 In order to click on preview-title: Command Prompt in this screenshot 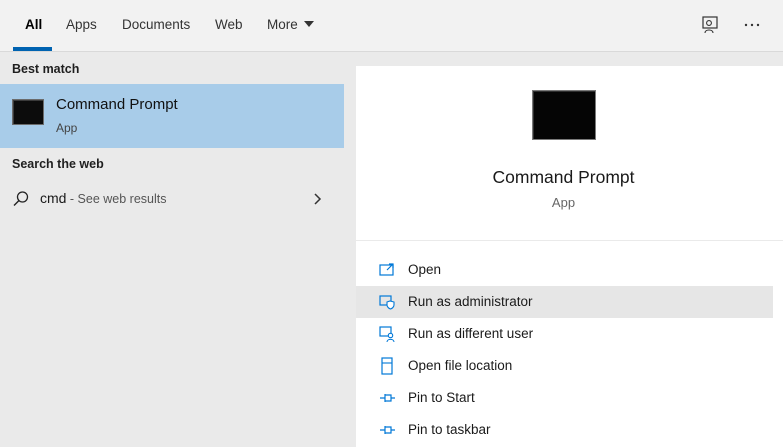, I will do `click(563, 177)`.